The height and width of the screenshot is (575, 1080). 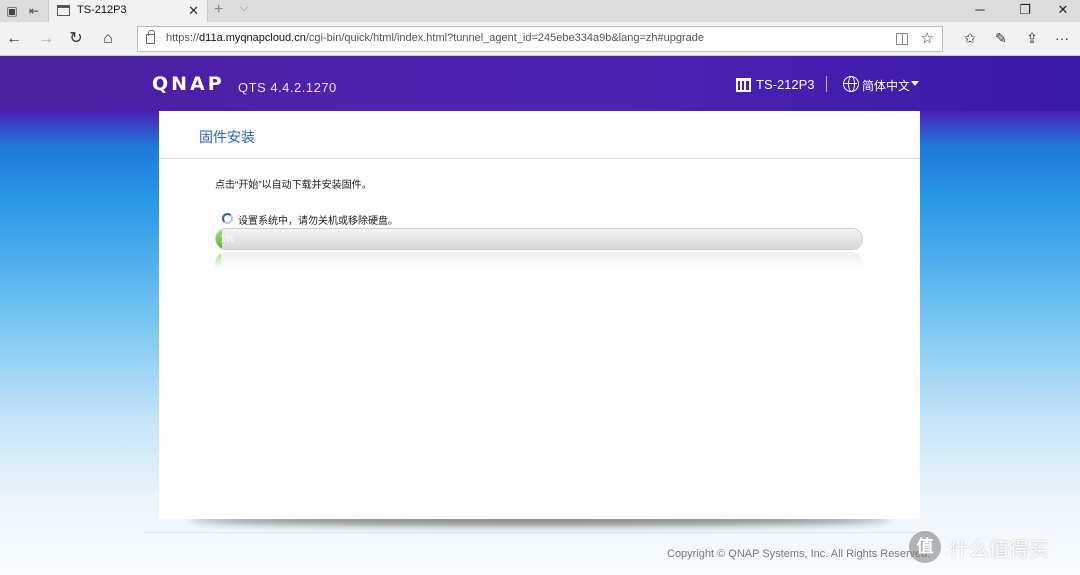 I want to click on progress-label: 1%, so click(x=227, y=239).